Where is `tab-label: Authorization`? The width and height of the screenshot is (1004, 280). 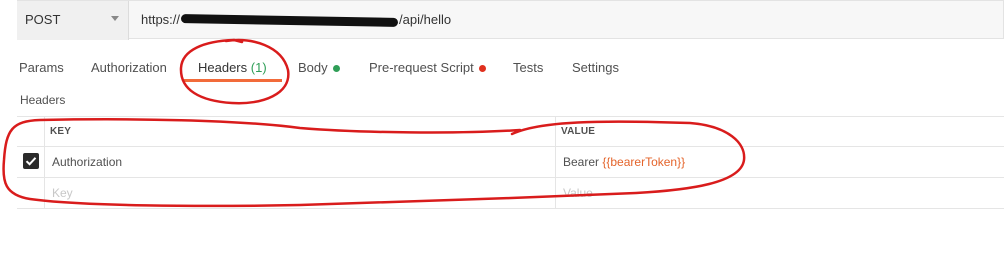 tab-label: Authorization is located at coordinates (129, 67).